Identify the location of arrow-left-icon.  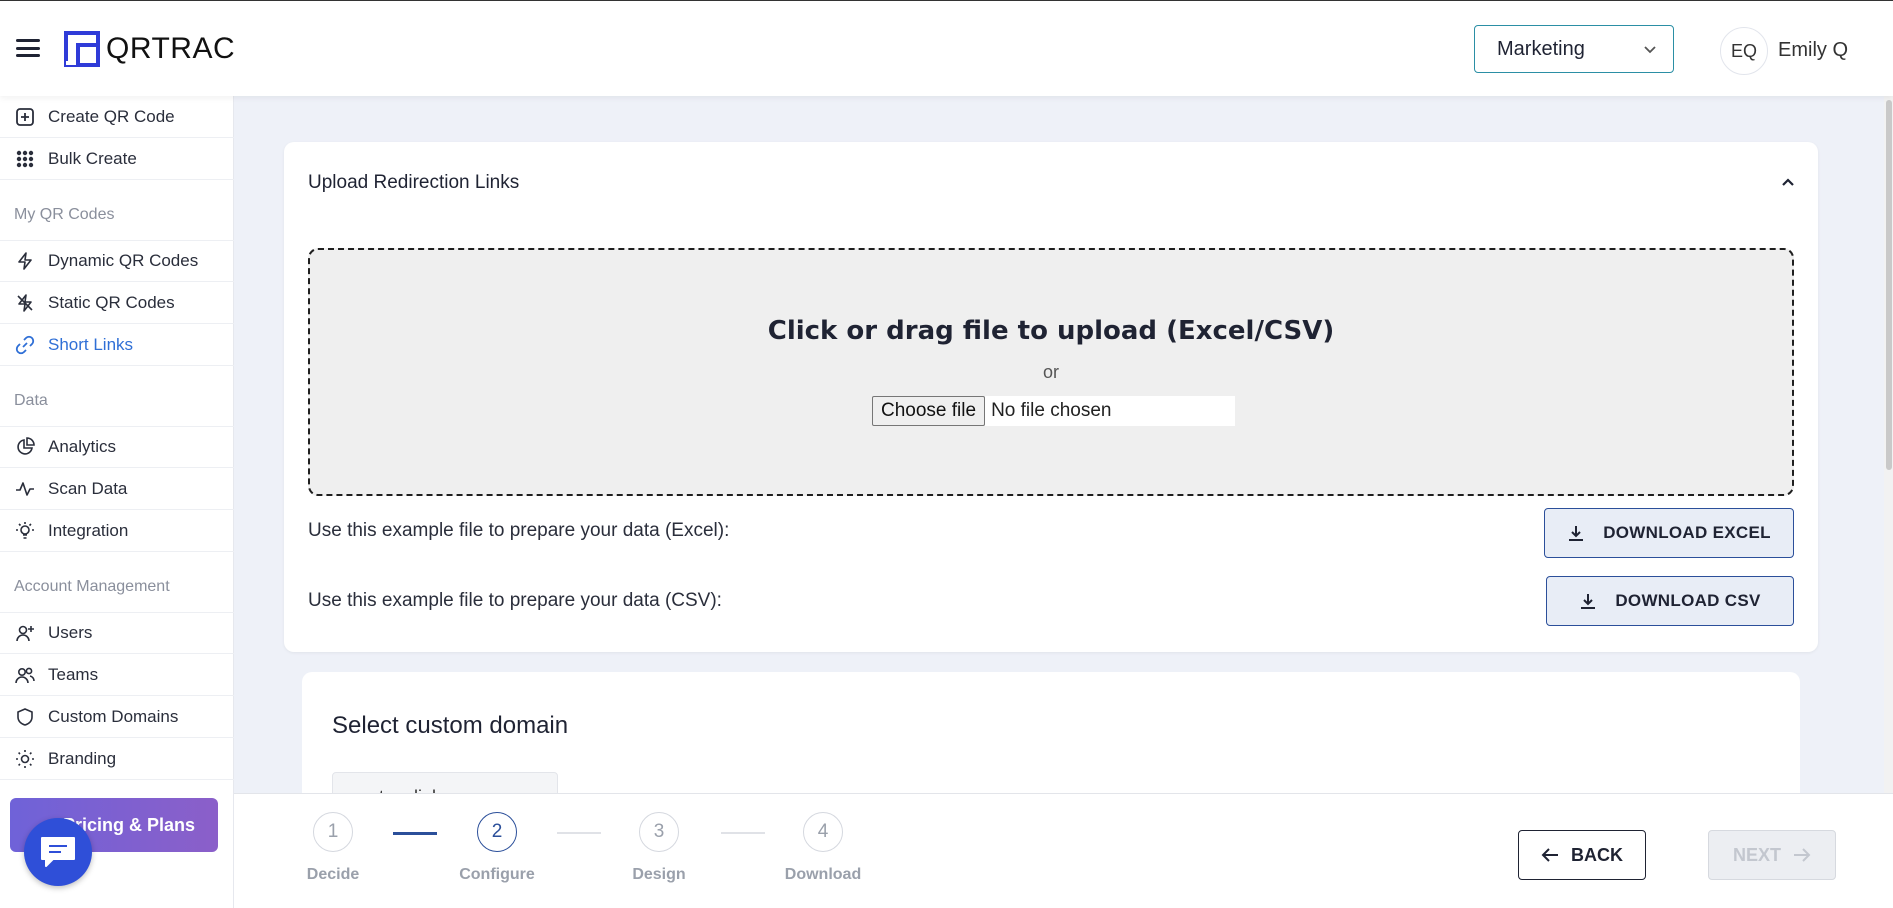
(1549, 855).